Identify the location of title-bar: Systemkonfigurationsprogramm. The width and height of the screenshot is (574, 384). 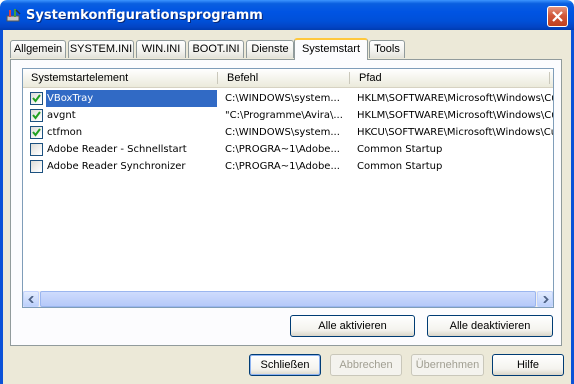
(287, 15).